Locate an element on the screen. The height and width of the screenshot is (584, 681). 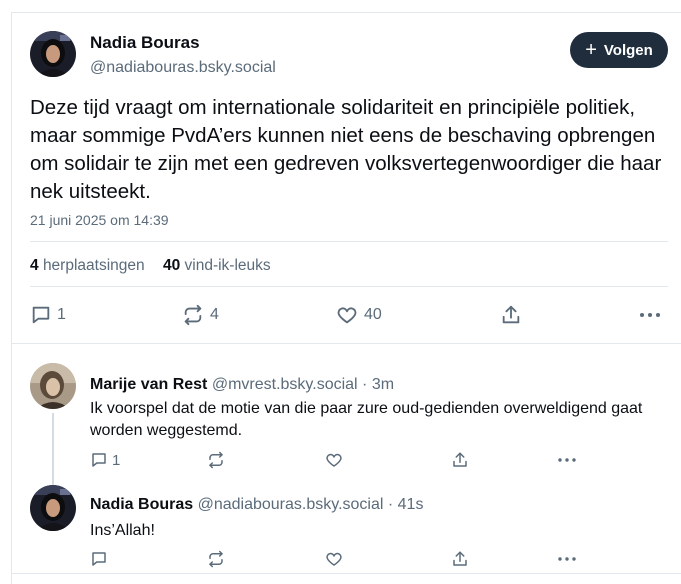
reply-text: Ins’Allah! is located at coordinates (122, 530).